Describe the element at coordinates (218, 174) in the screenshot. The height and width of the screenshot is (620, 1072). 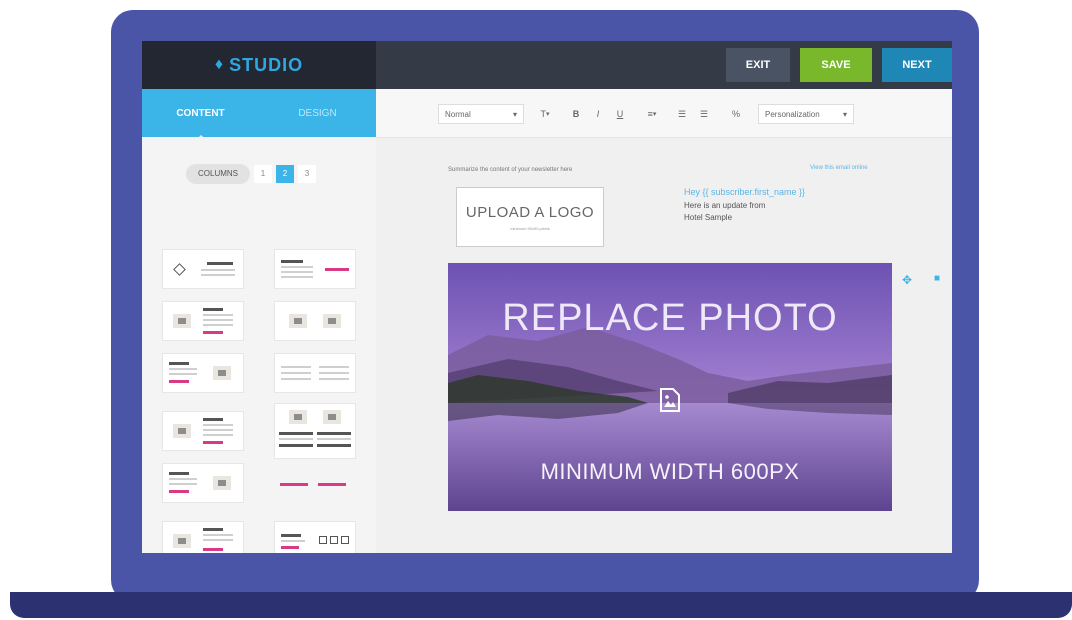
I see `columns-label: COLUMNS` at that location.